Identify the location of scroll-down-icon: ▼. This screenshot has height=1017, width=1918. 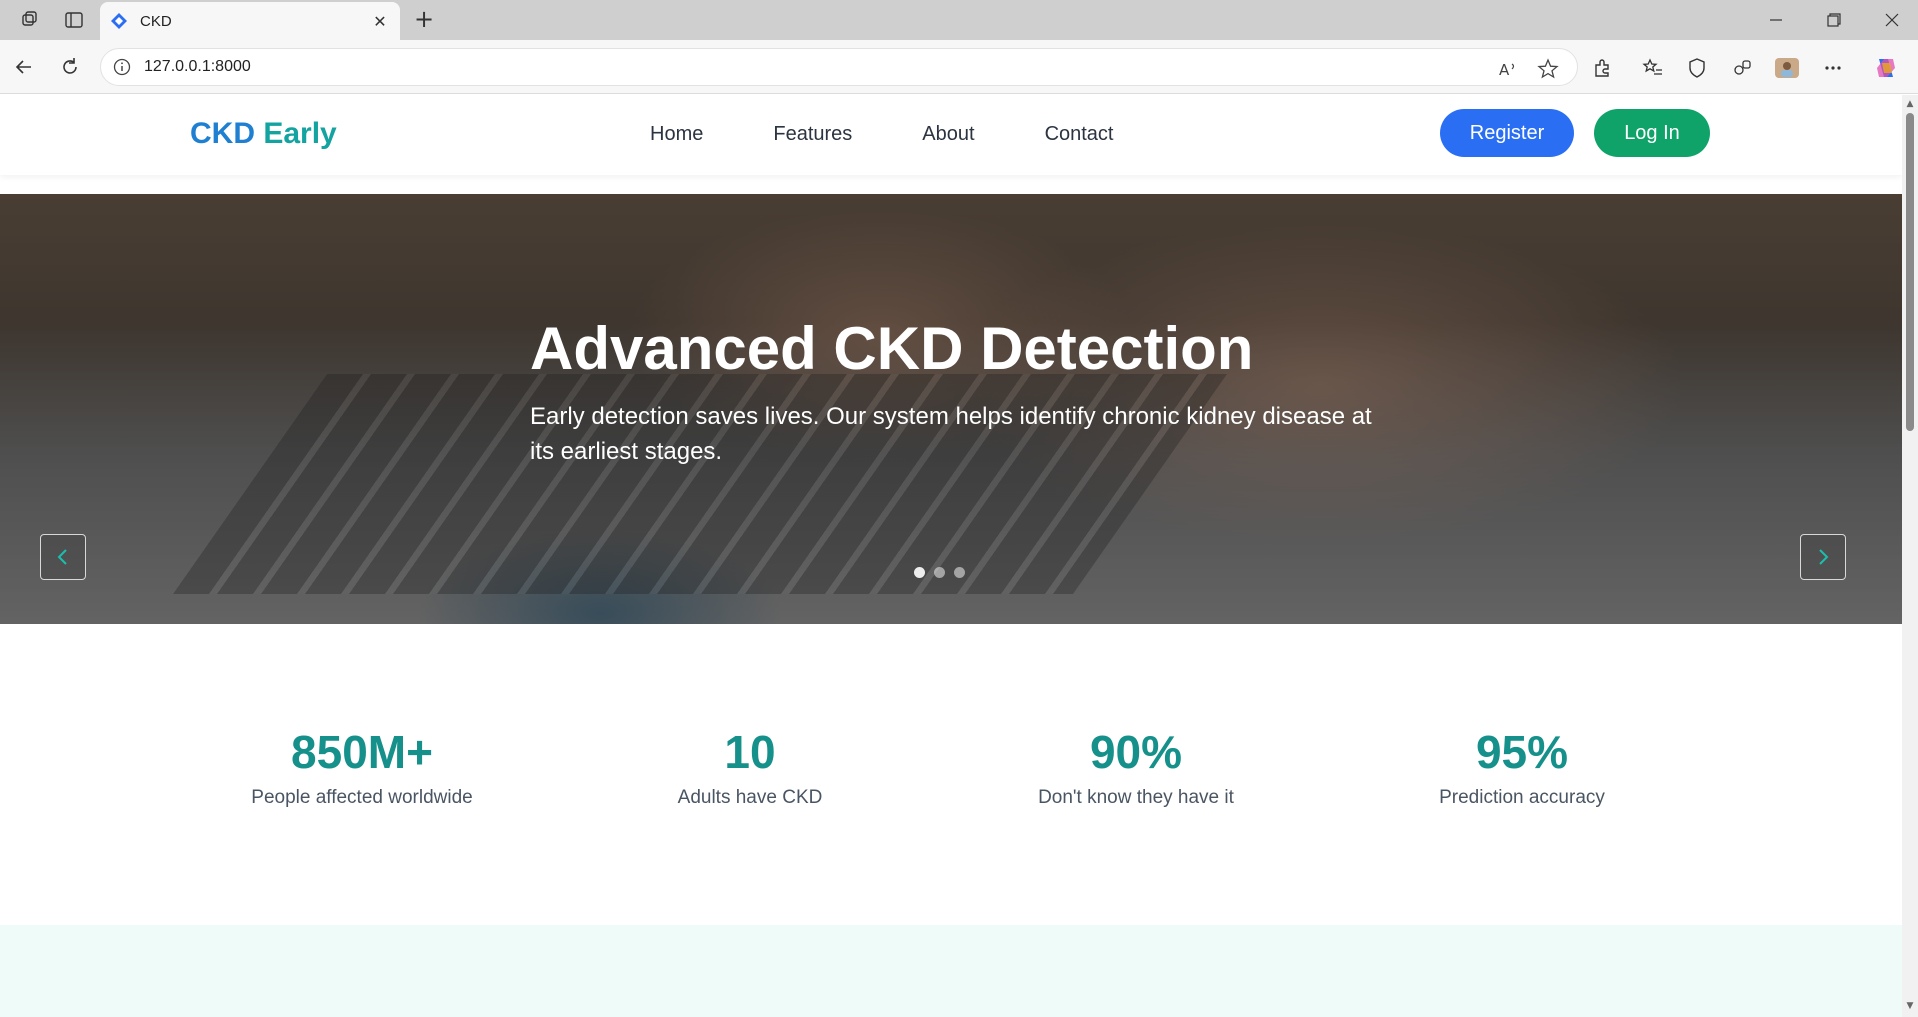
(1910, 1006).